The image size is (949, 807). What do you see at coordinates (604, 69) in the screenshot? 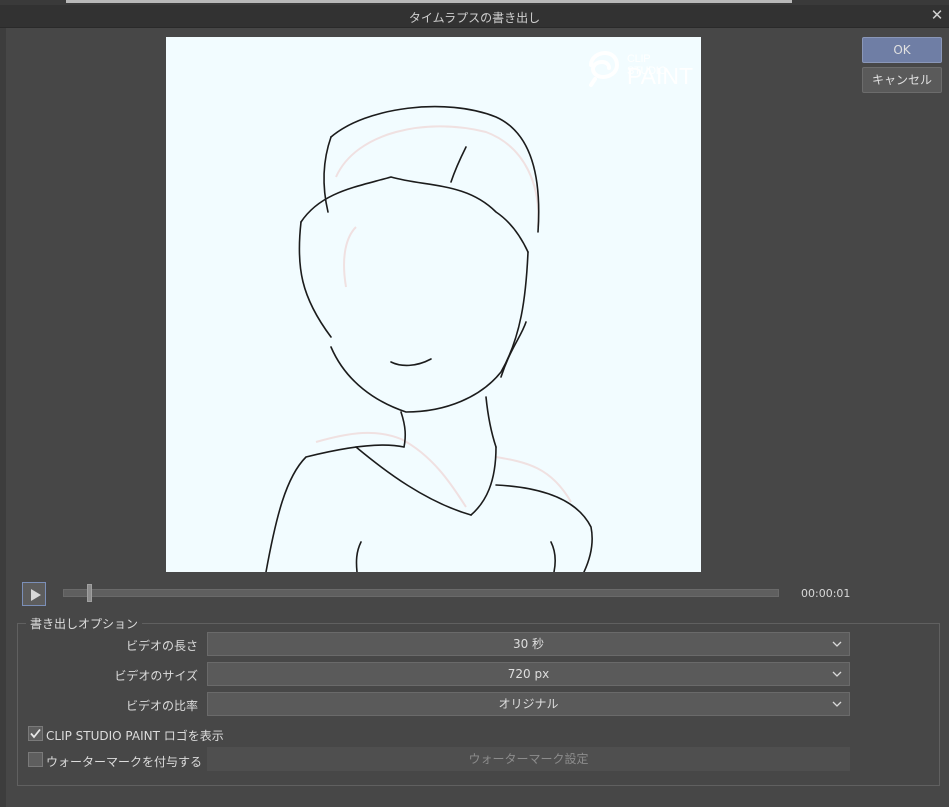
I see `clip-studio-mark-icon` at bounding box center [604, 69].